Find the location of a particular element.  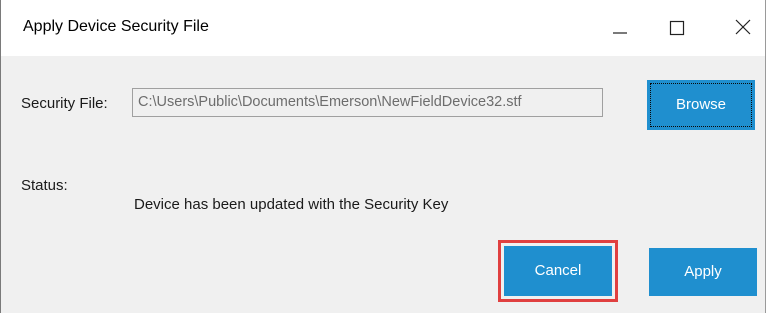

browse-button: Browse is located at coordinates (701, 105).